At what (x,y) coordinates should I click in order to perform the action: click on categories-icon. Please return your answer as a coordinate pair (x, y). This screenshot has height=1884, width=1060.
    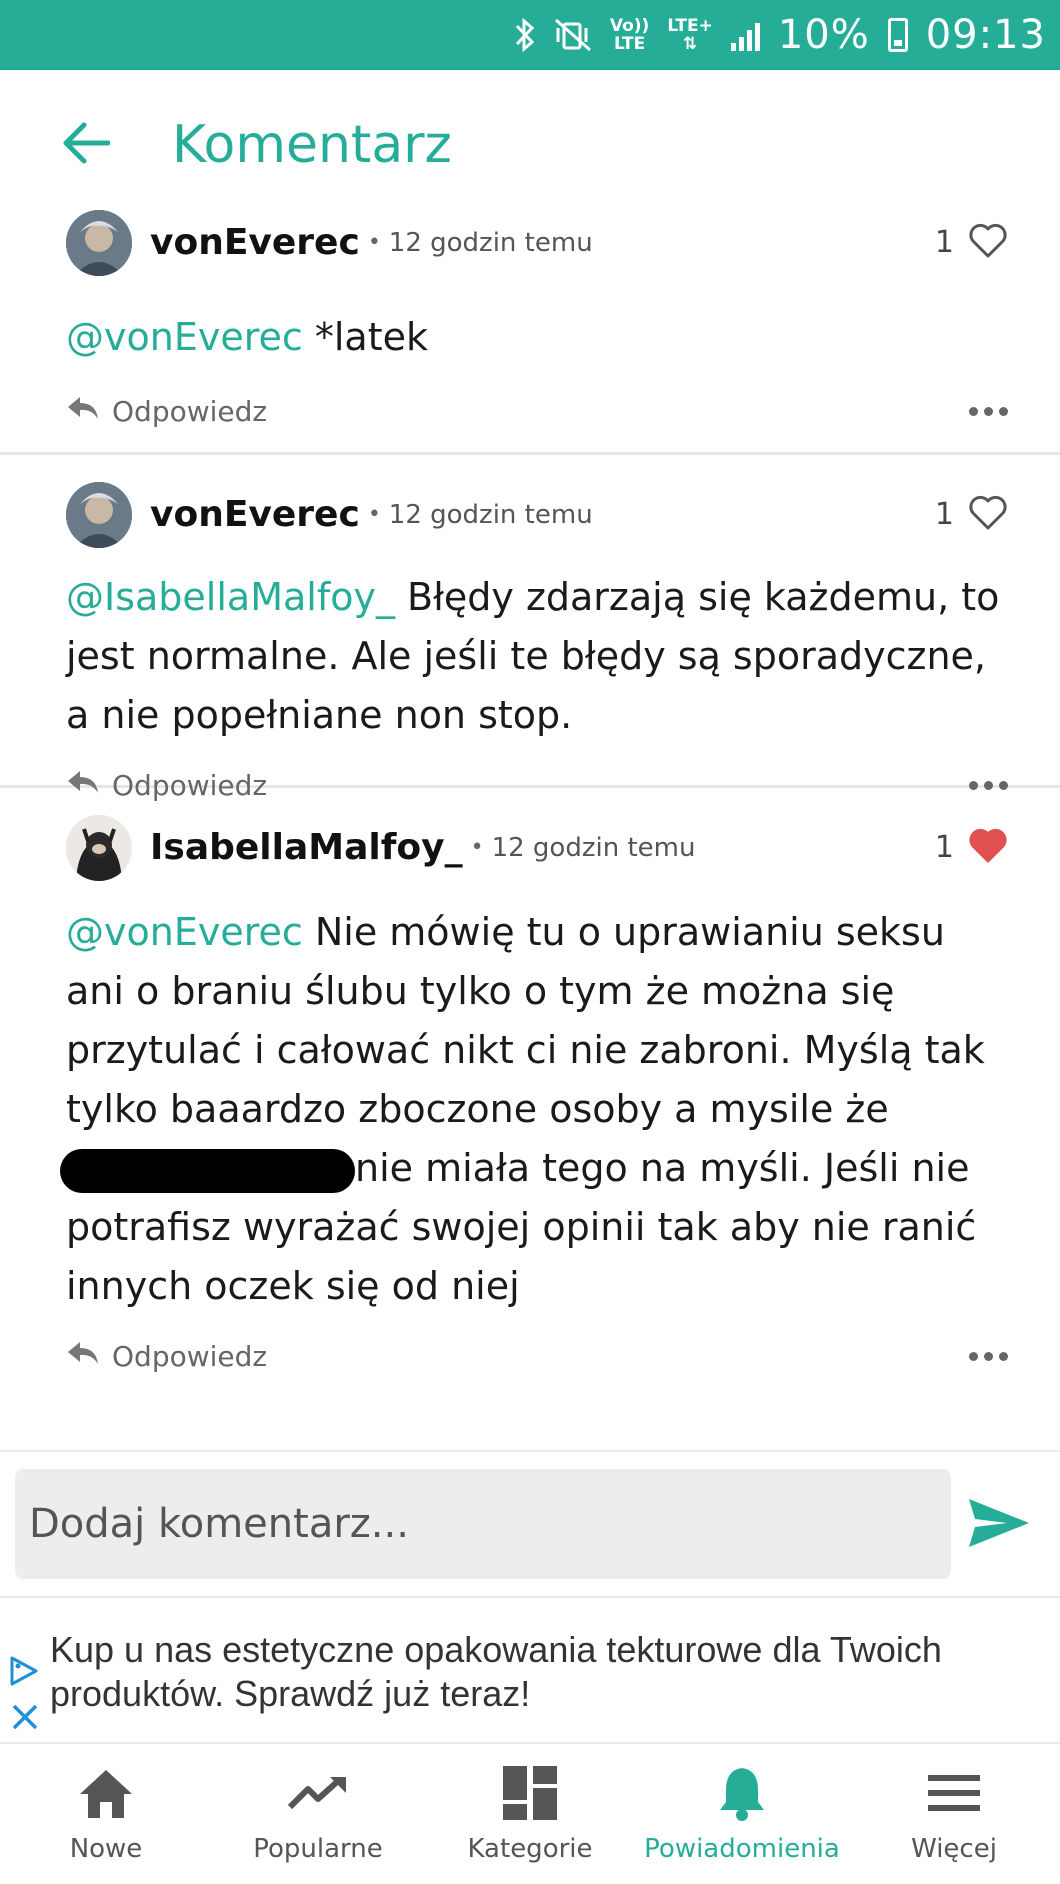
    Looking at the image, I should click on (530, 1793).